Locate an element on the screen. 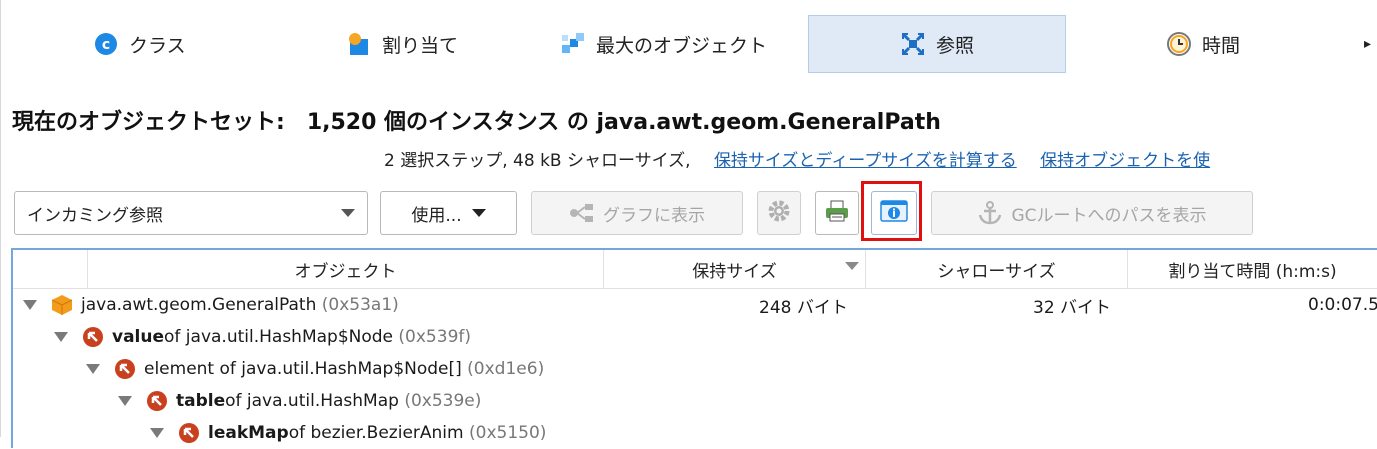 Image resolution: width=1377 pixels, height=449 pixels. object-icon is located at coordinates (62, 305).